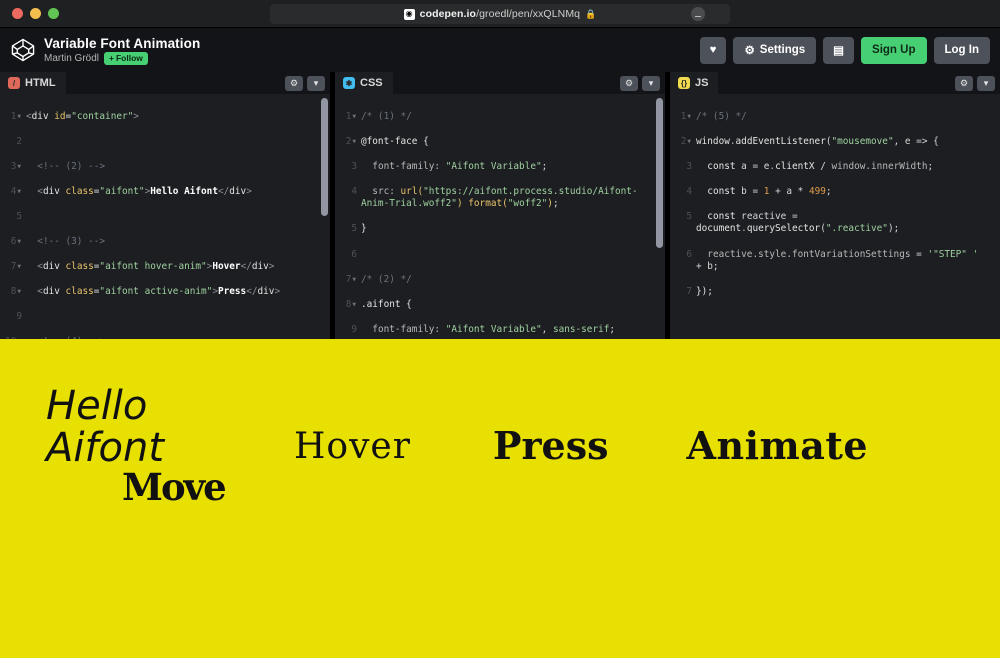 Image resolution: width=1000 pixels, height=658 pixels. What do you see at coordinates (141, 427) in the screenshot?
I see `preview-word-hello-aifont: Hello Aifont` at bounding box center [141, 427].